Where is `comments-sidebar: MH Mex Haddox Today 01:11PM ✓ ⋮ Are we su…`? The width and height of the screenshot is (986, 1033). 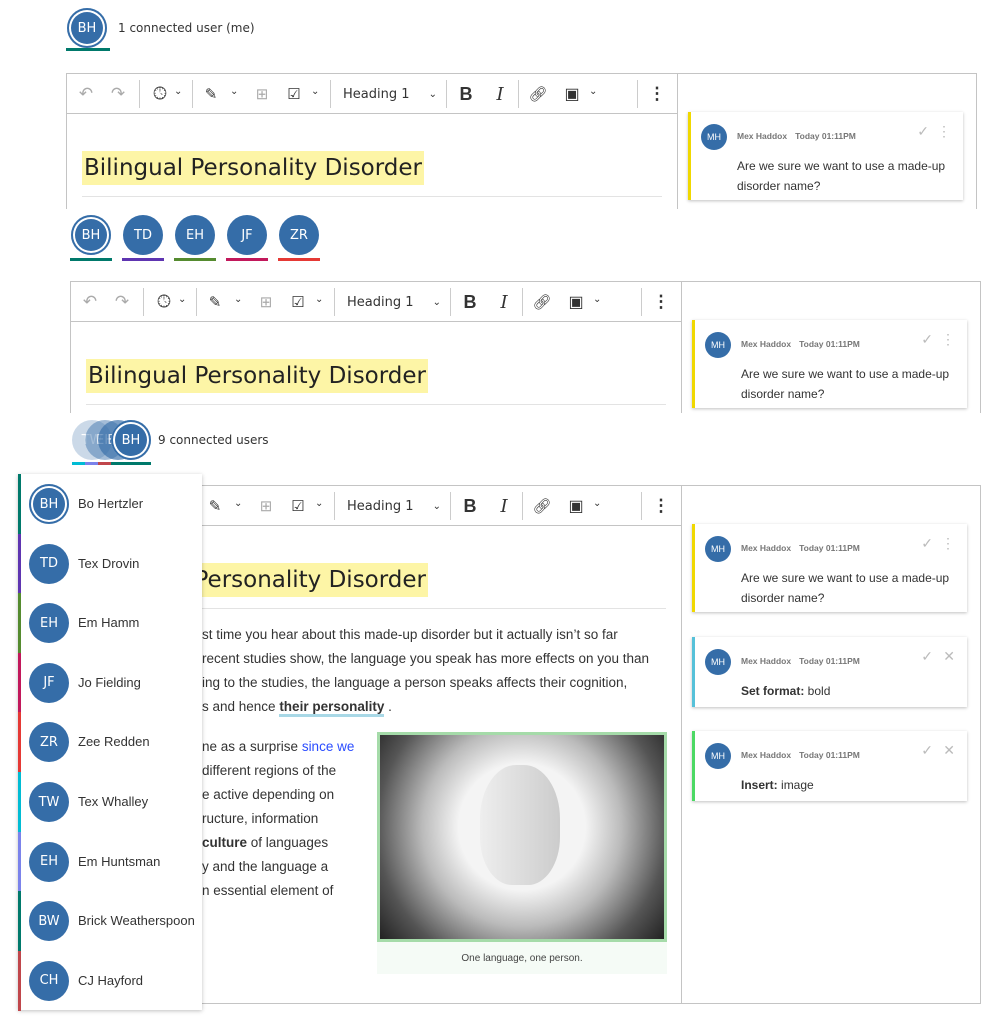 comments-sidebar: MH Mex Haddox Today 01:11PM ✓ ⋮ Are we su… is located at coordinates (826, 141).